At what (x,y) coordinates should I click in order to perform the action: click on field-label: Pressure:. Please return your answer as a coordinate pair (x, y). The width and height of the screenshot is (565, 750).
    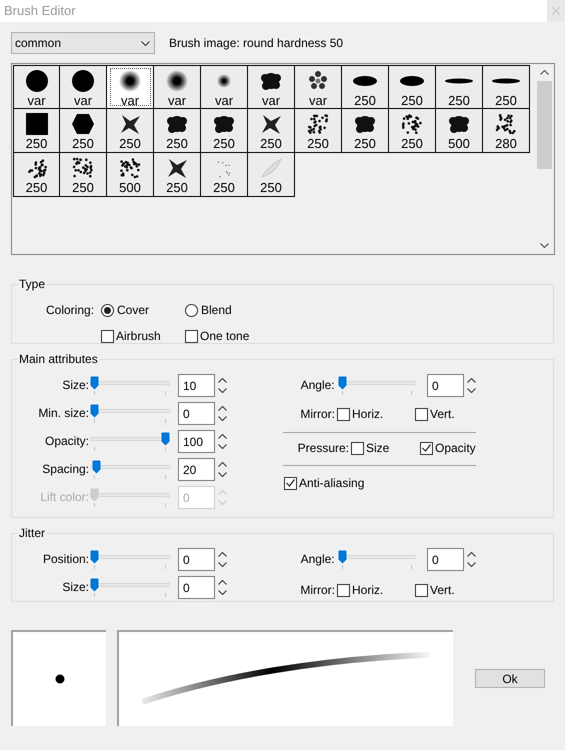
    Looking at the image, I should click on (322, 448).